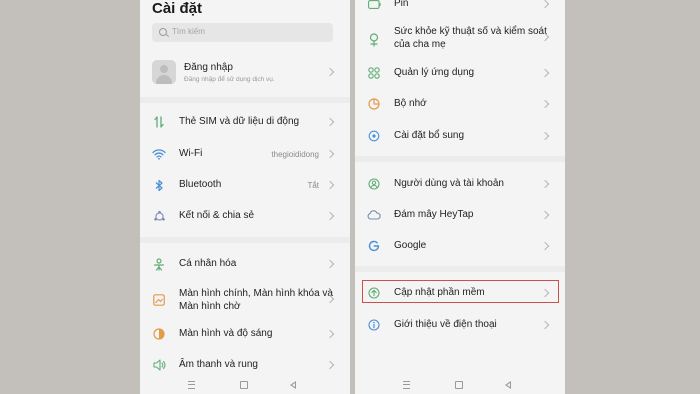 This screenshot has width=700, height=394. Describe the element at coordinates (159, 185) in the screenshot. I see `bluetooth-icon` at that location.